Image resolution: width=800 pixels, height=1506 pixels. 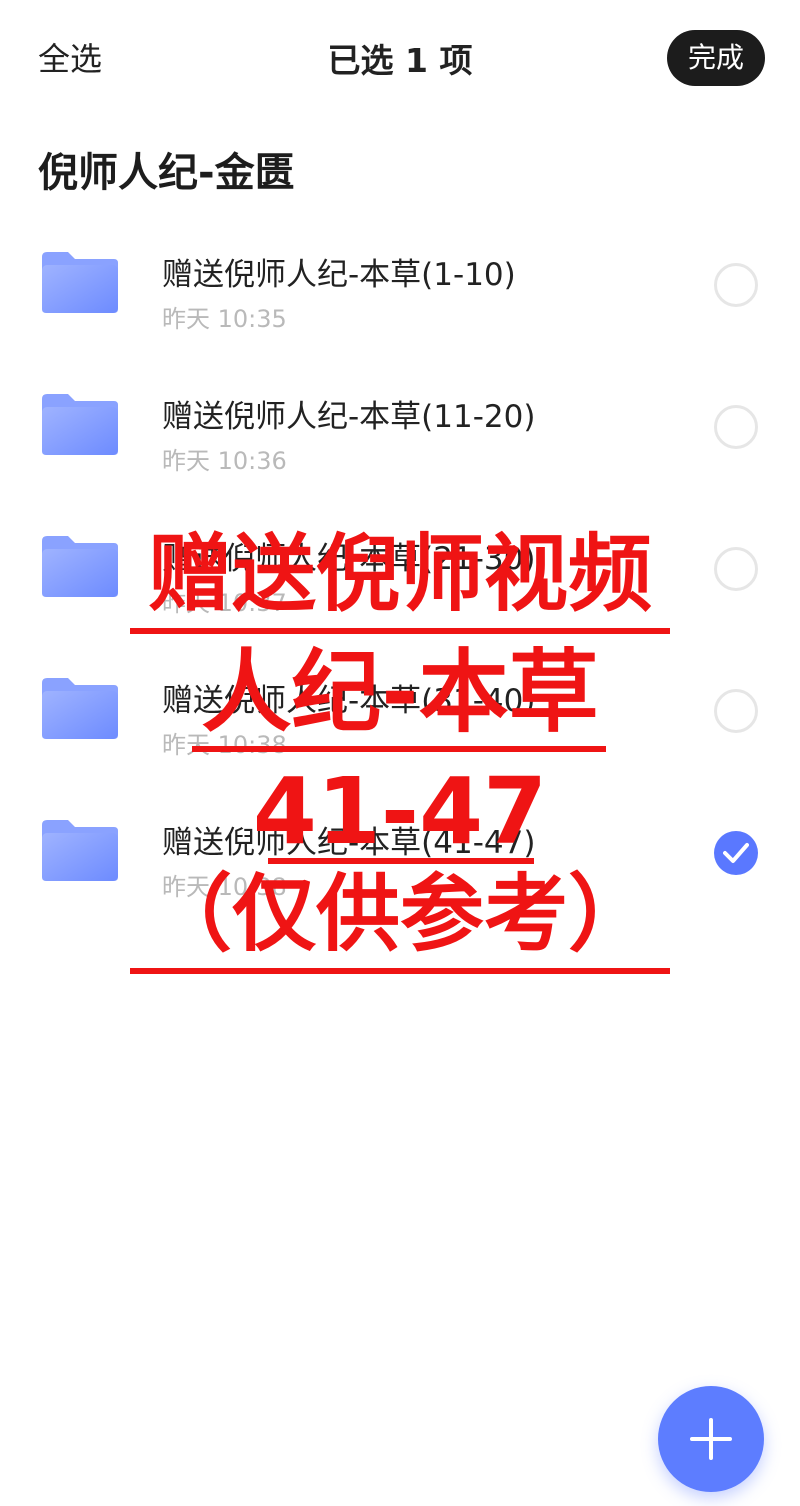 I want to click on plus-icon, so click(x=711, y=1439).